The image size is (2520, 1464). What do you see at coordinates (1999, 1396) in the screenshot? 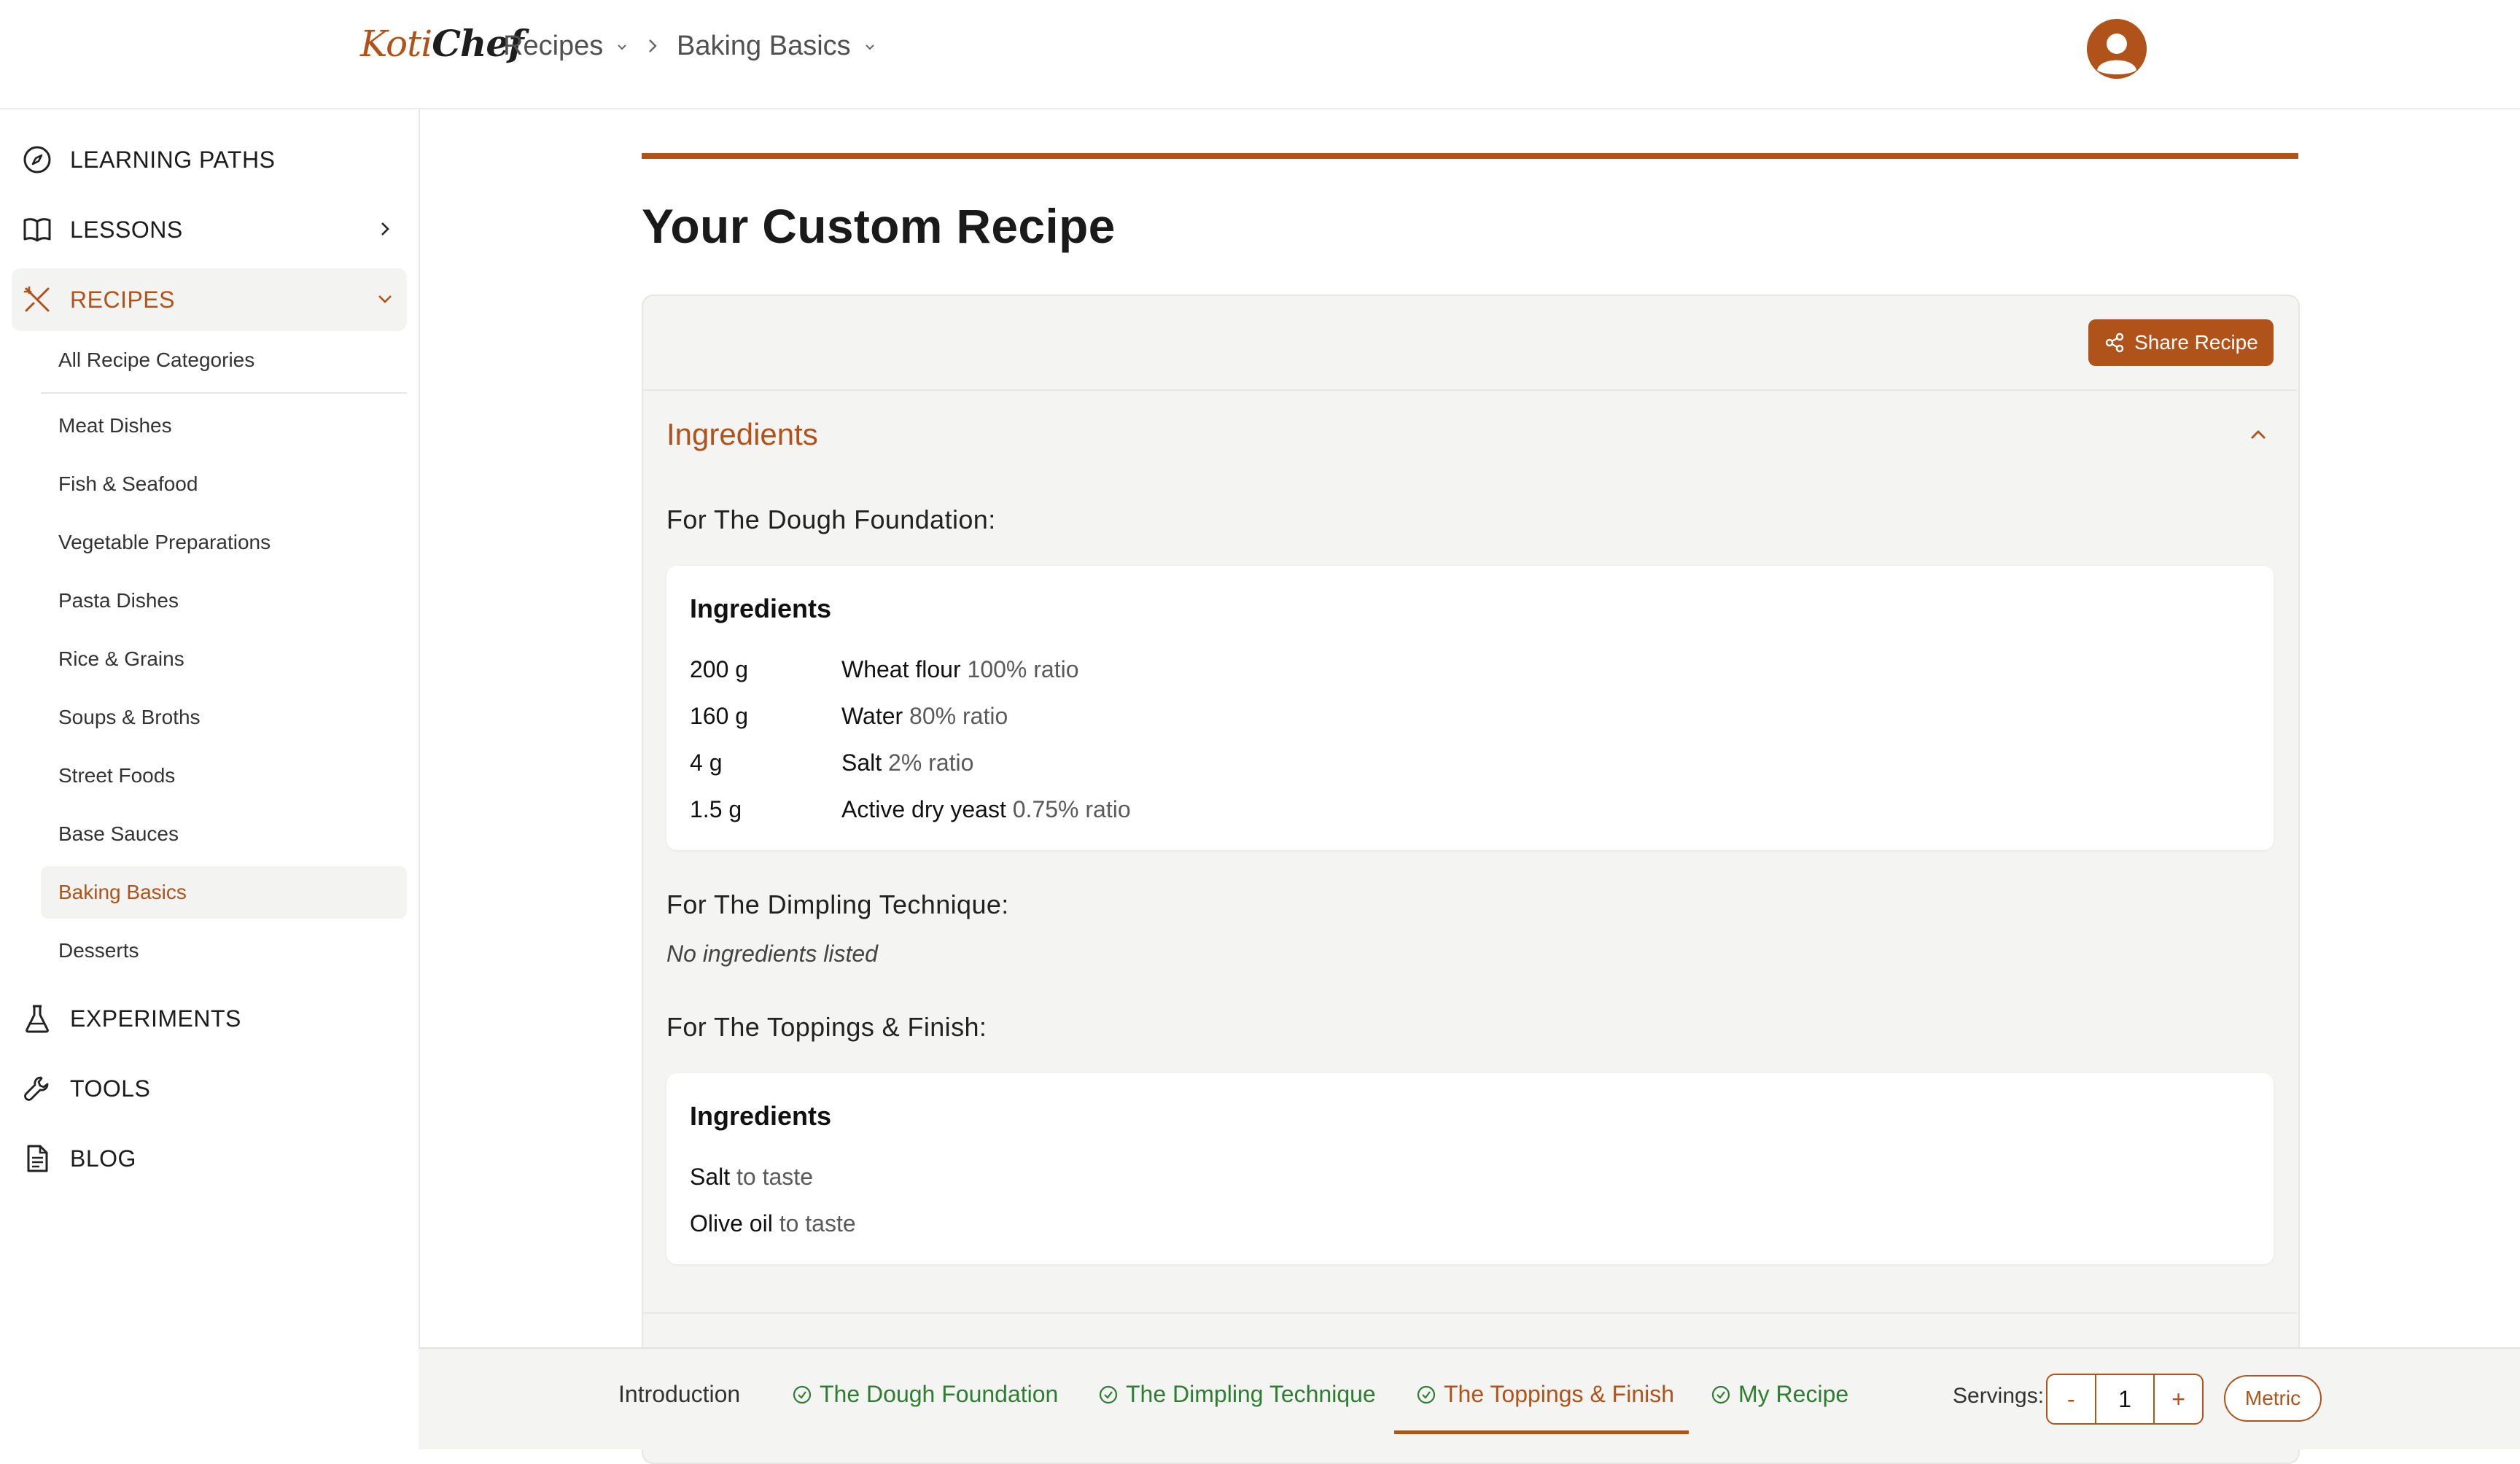
I see `servings-label: Servings:` at bounding box center [1999, 1396].